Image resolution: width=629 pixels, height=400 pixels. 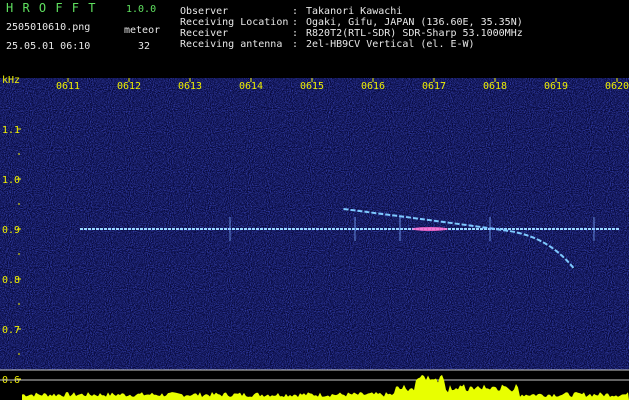 I want to click on x-tick-label: 0619, so click(x=556, y=86).